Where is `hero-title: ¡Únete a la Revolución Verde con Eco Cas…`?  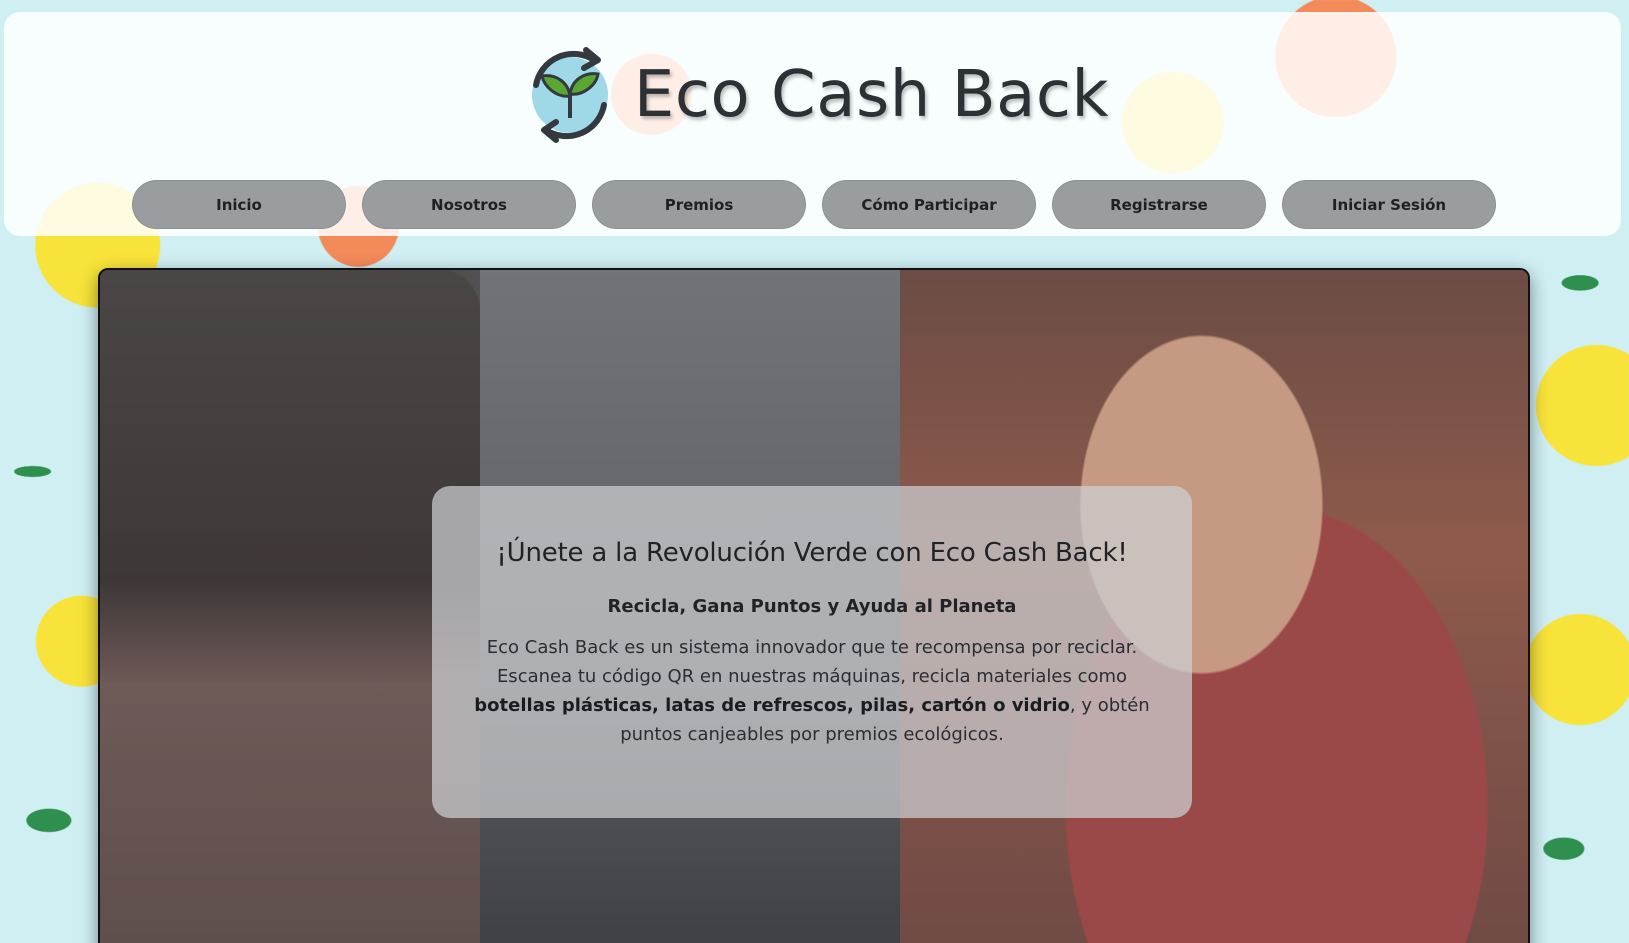 hero-title: ¡Únete a la Revolución Verde con Eco Cas… is located at coordinates (812, 553).